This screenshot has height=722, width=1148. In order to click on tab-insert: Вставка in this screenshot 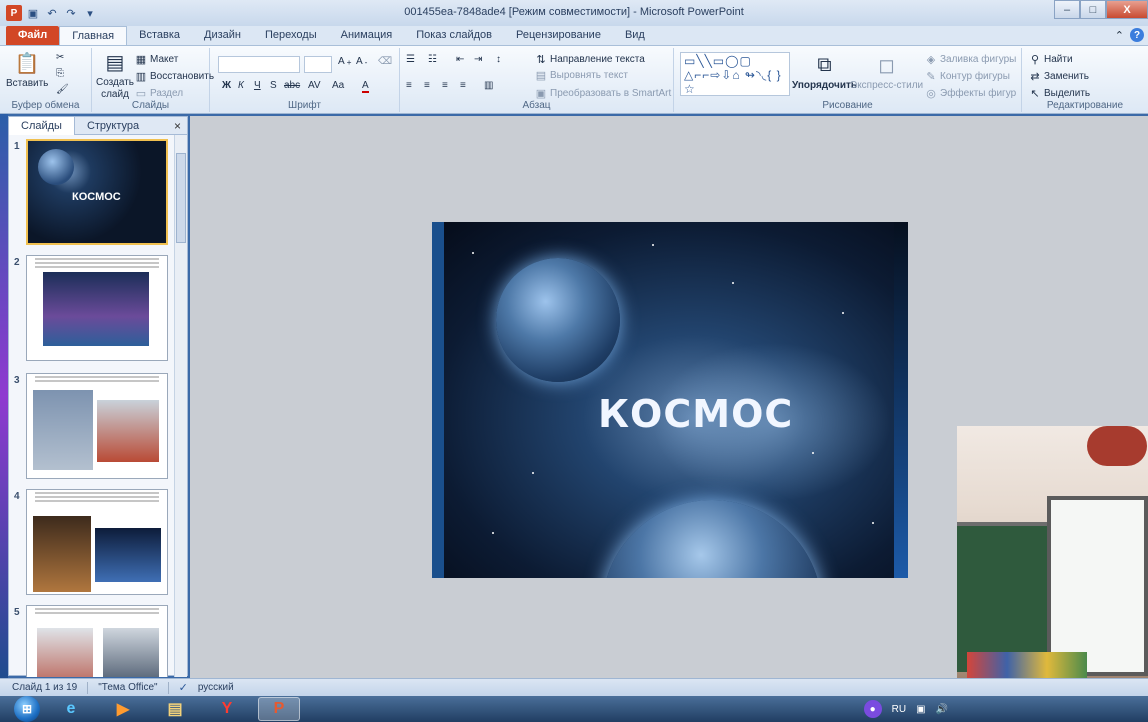, I will do `click(159, 35)`.